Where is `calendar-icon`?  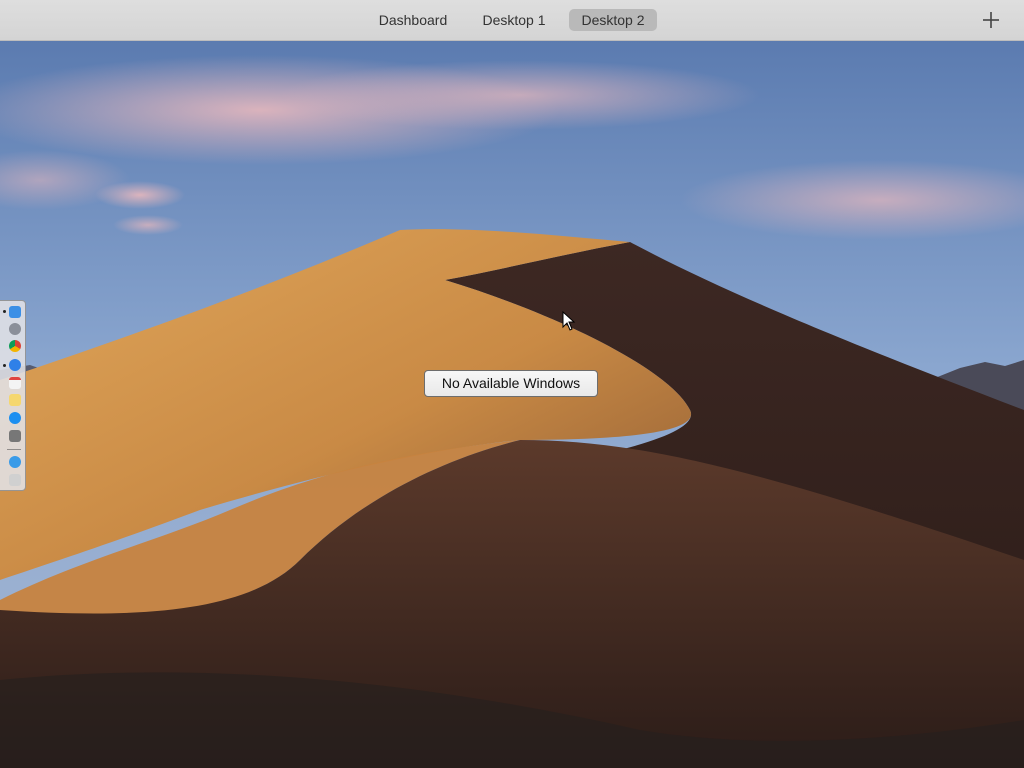 calendar-icon is located at coordinates (15, 383).